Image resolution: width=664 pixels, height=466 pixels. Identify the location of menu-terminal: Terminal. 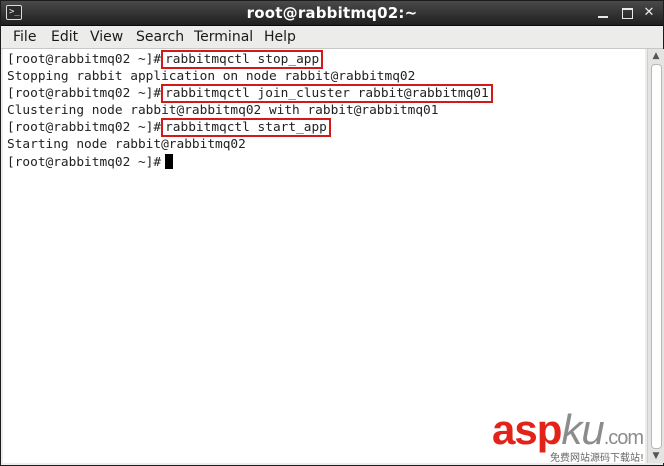
(223, 37).